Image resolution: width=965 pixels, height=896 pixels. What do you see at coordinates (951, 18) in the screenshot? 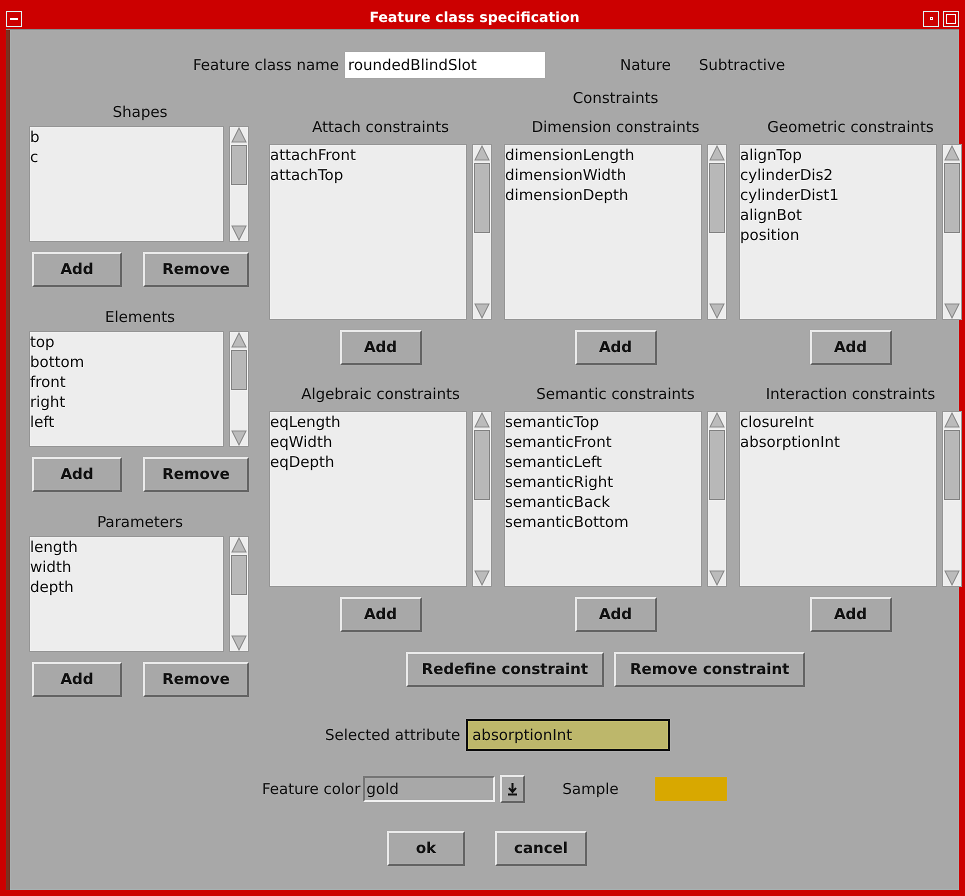
I see `maximize-button` at bounding box center [951, 18].